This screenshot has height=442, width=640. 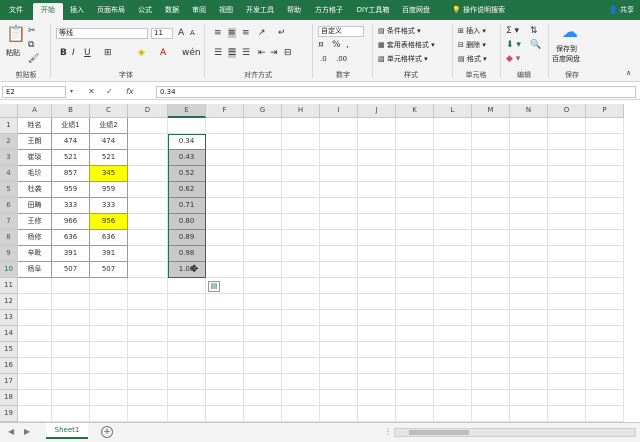 I want to click on table-cell: 333, so click(x=109, y=206).